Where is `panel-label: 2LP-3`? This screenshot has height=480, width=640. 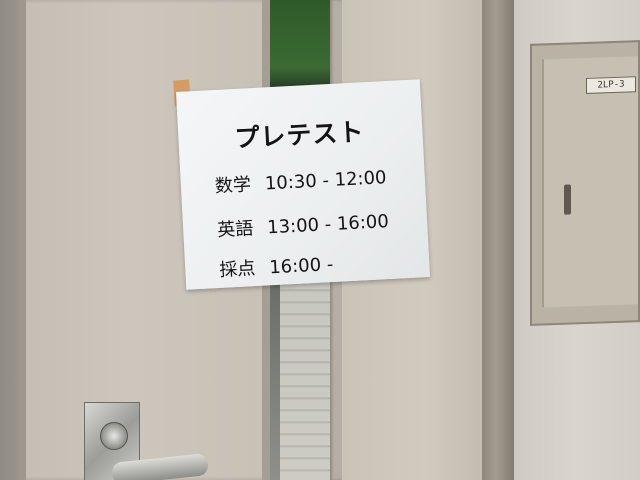 panel-label: 2LP-3 is located at coordinates (611, 85).